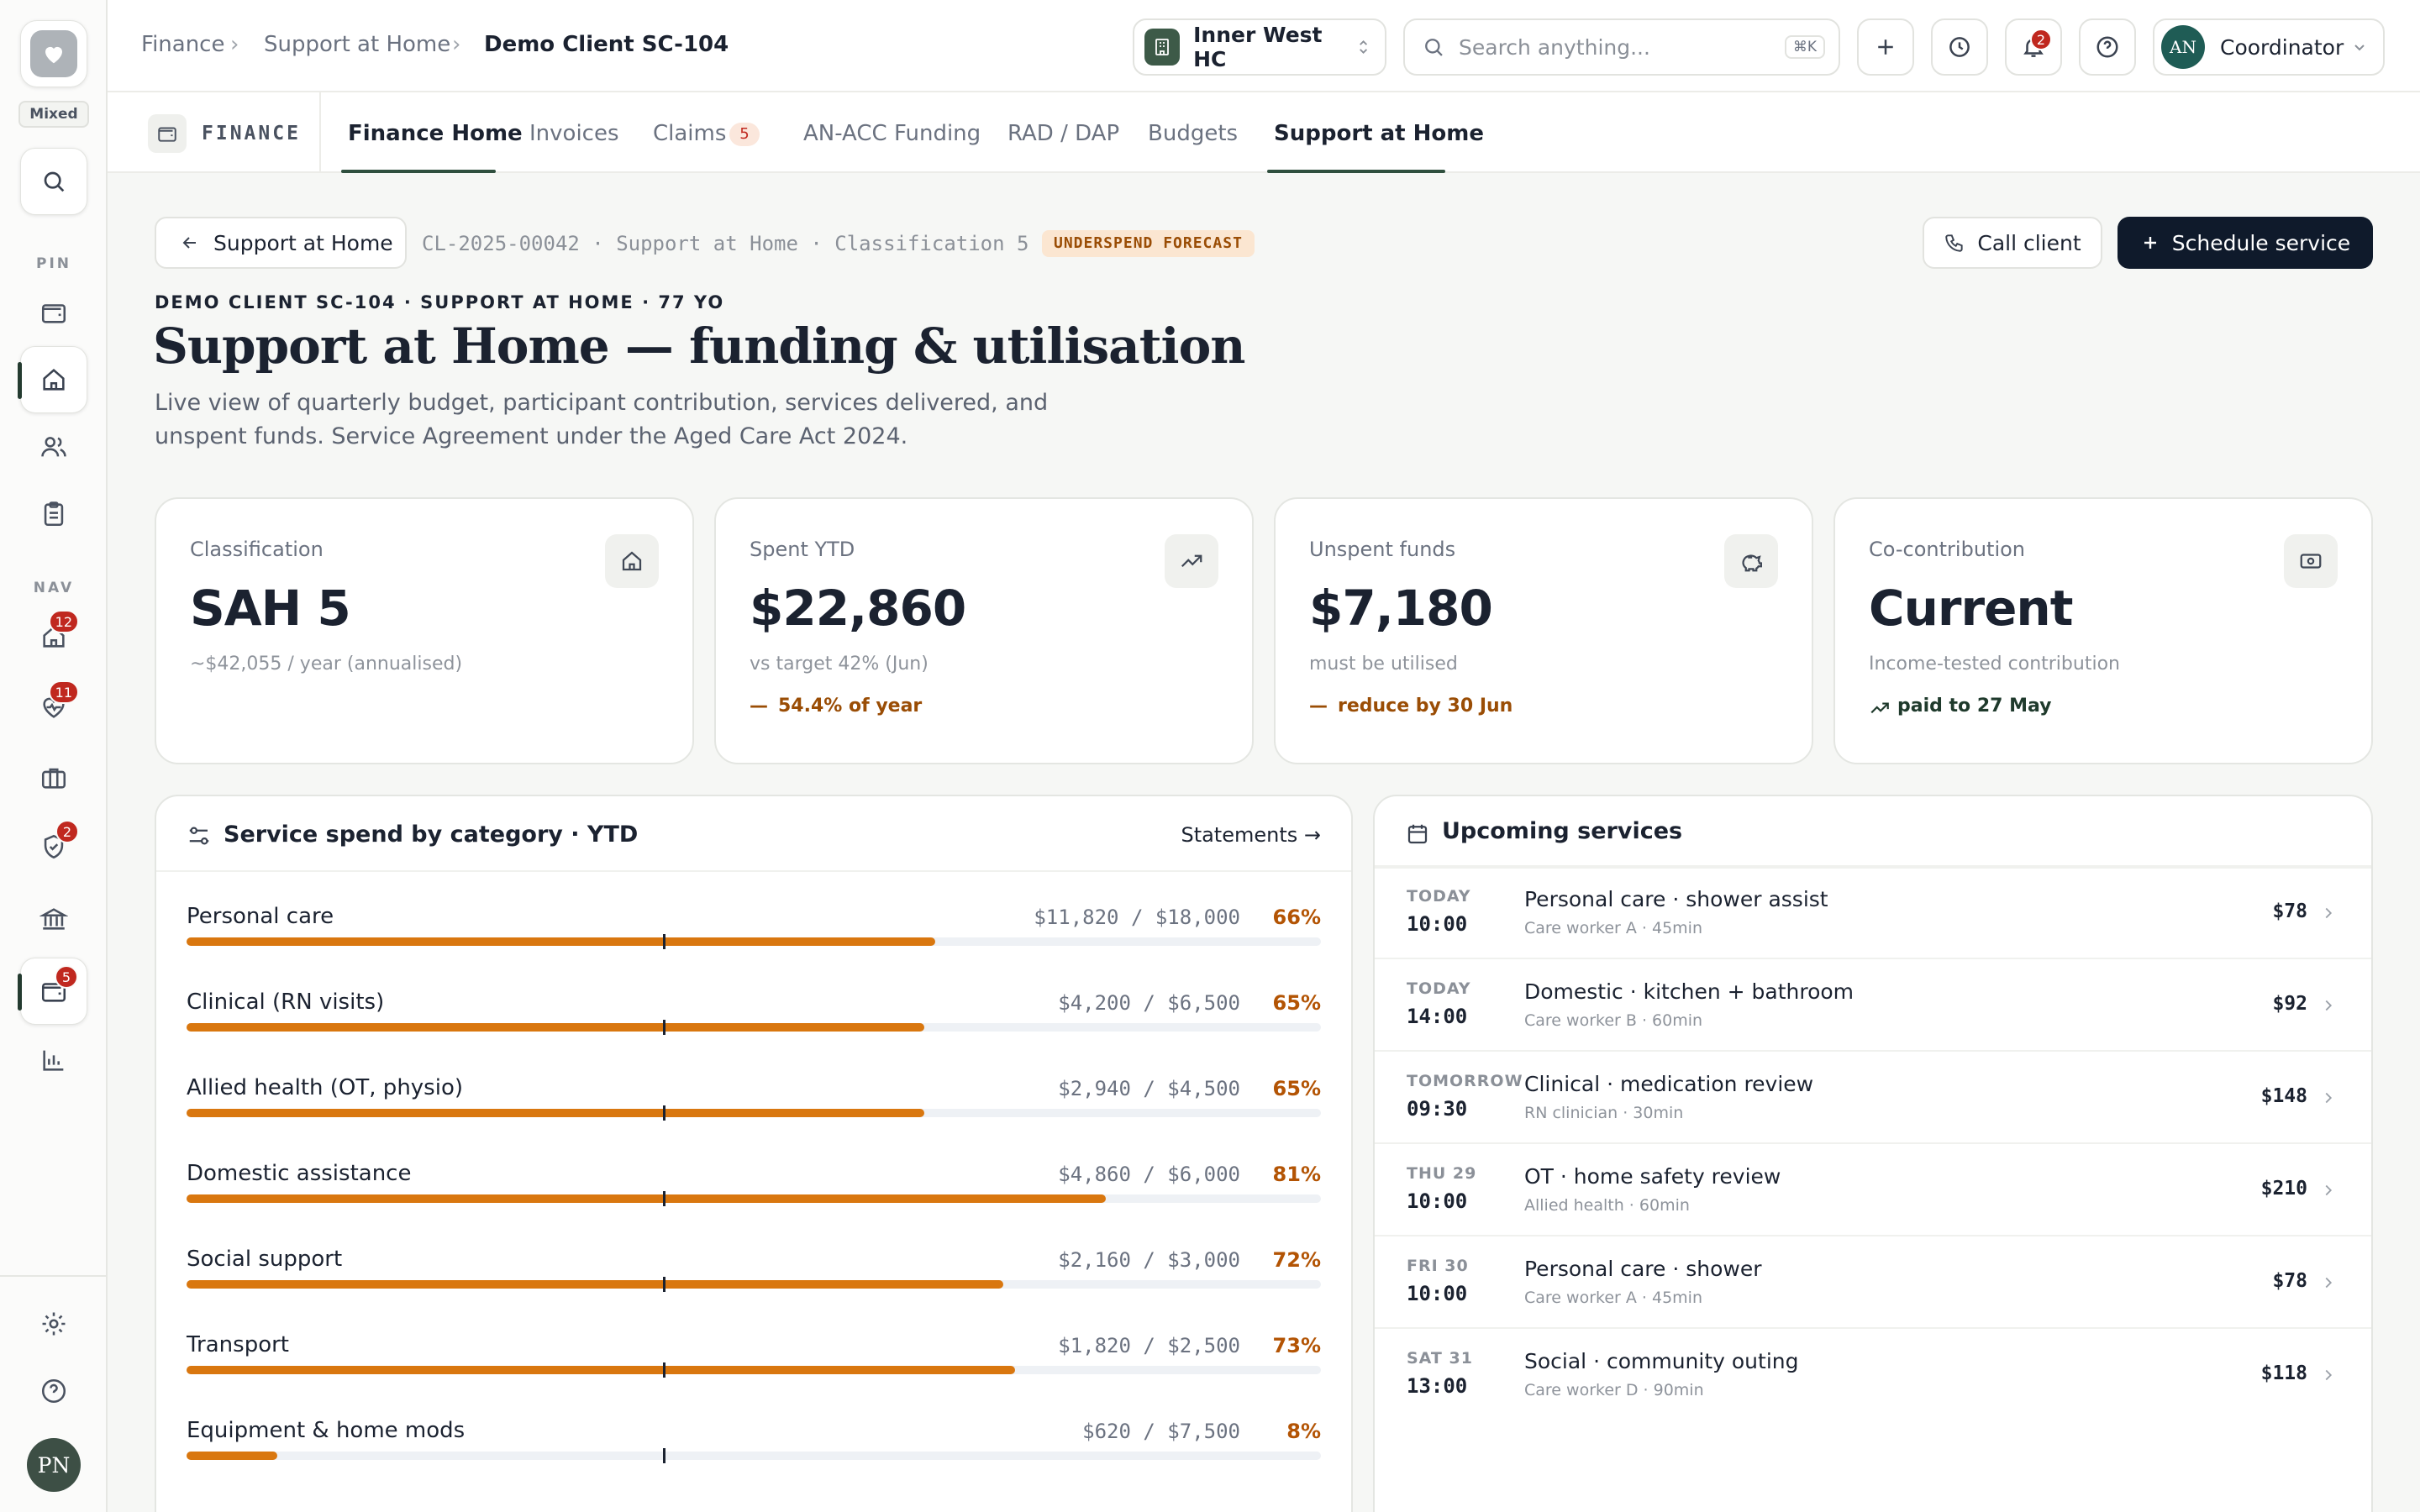 Image resolution: width=2420 pixels, height=1512 pixels. Describe the element at coordinates (225, 134) in the screenshot. I see `module-header: FINANCE` at that location.